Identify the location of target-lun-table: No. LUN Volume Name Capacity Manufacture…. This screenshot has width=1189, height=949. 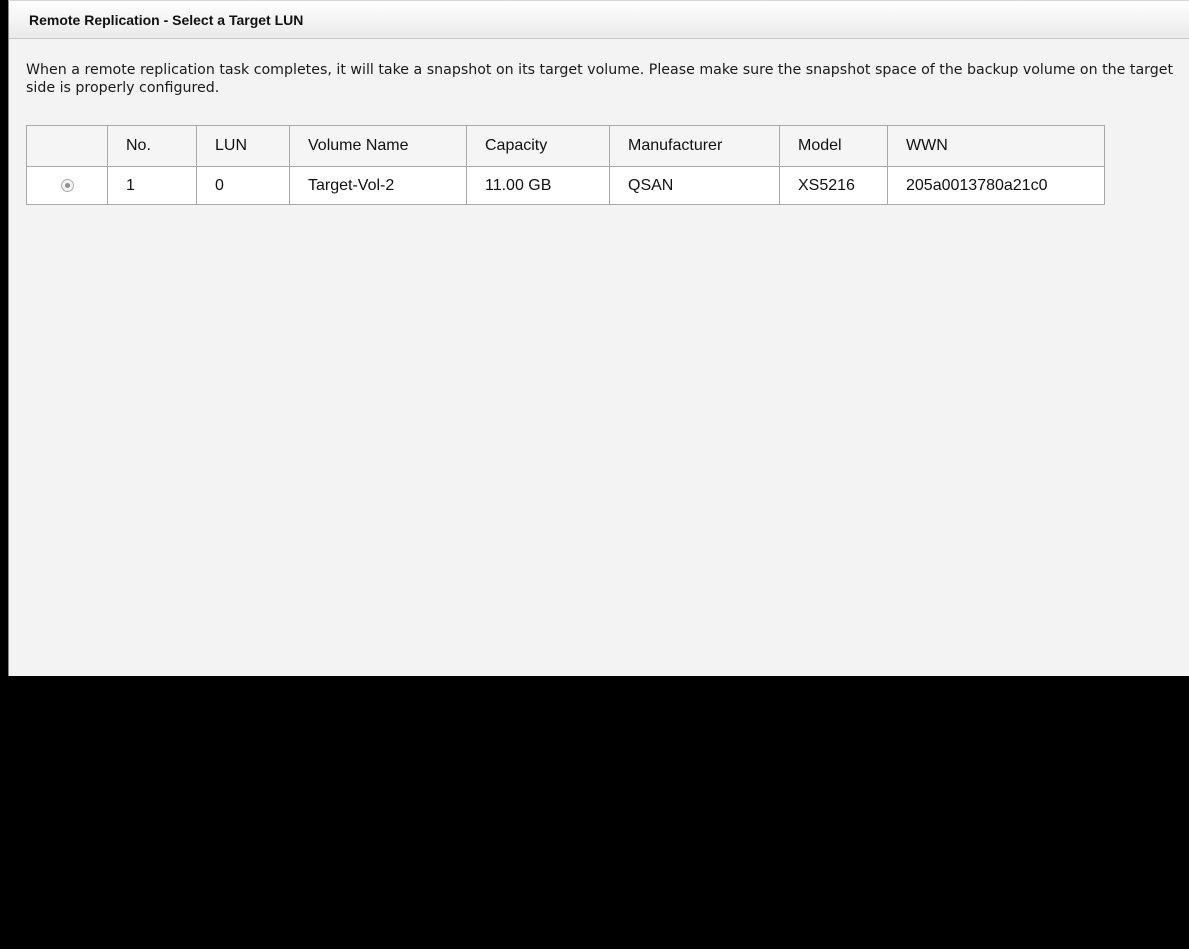
(565, 165).